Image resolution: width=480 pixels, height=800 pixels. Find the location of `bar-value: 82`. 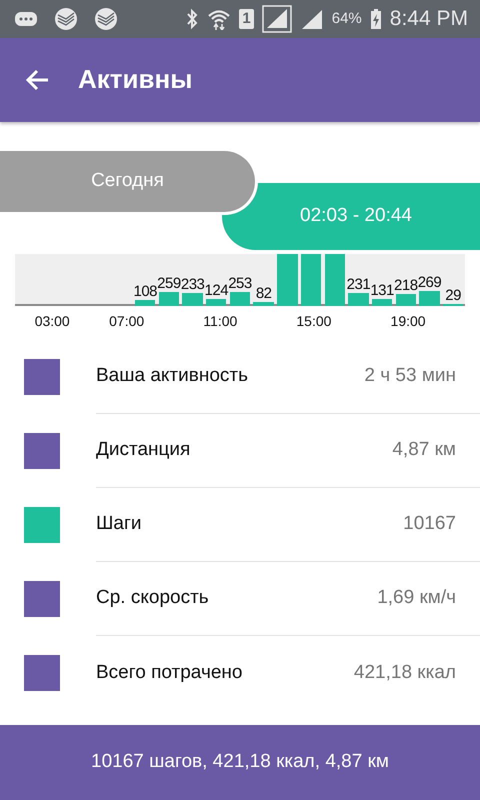

bar-value: 82 is located at coordinates (264, 293).